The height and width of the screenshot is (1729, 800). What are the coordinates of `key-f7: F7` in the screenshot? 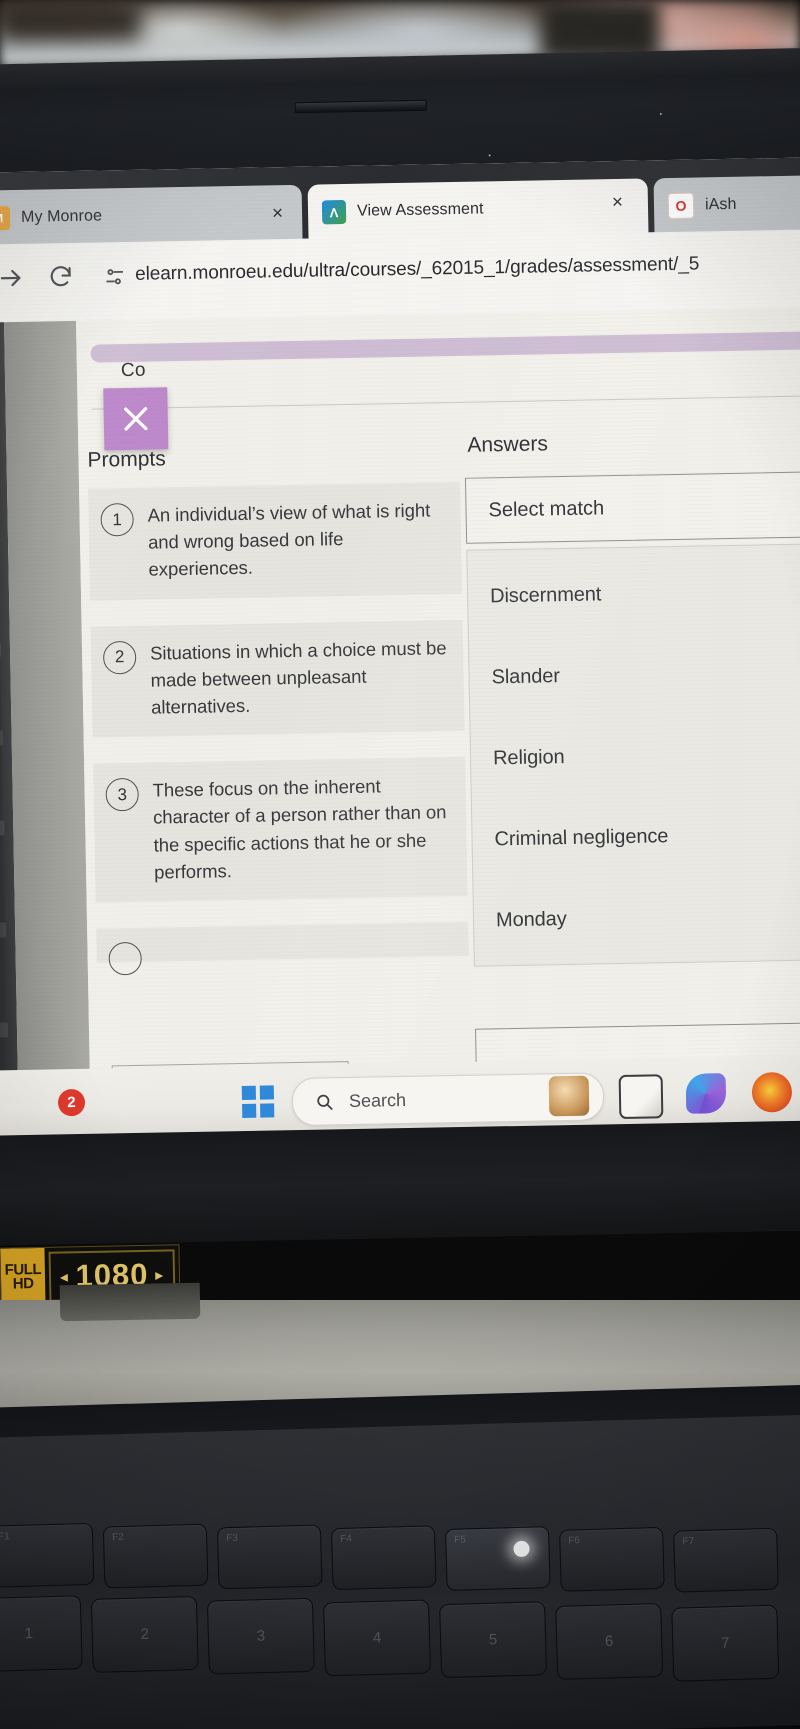 It's located at (726, 1560).